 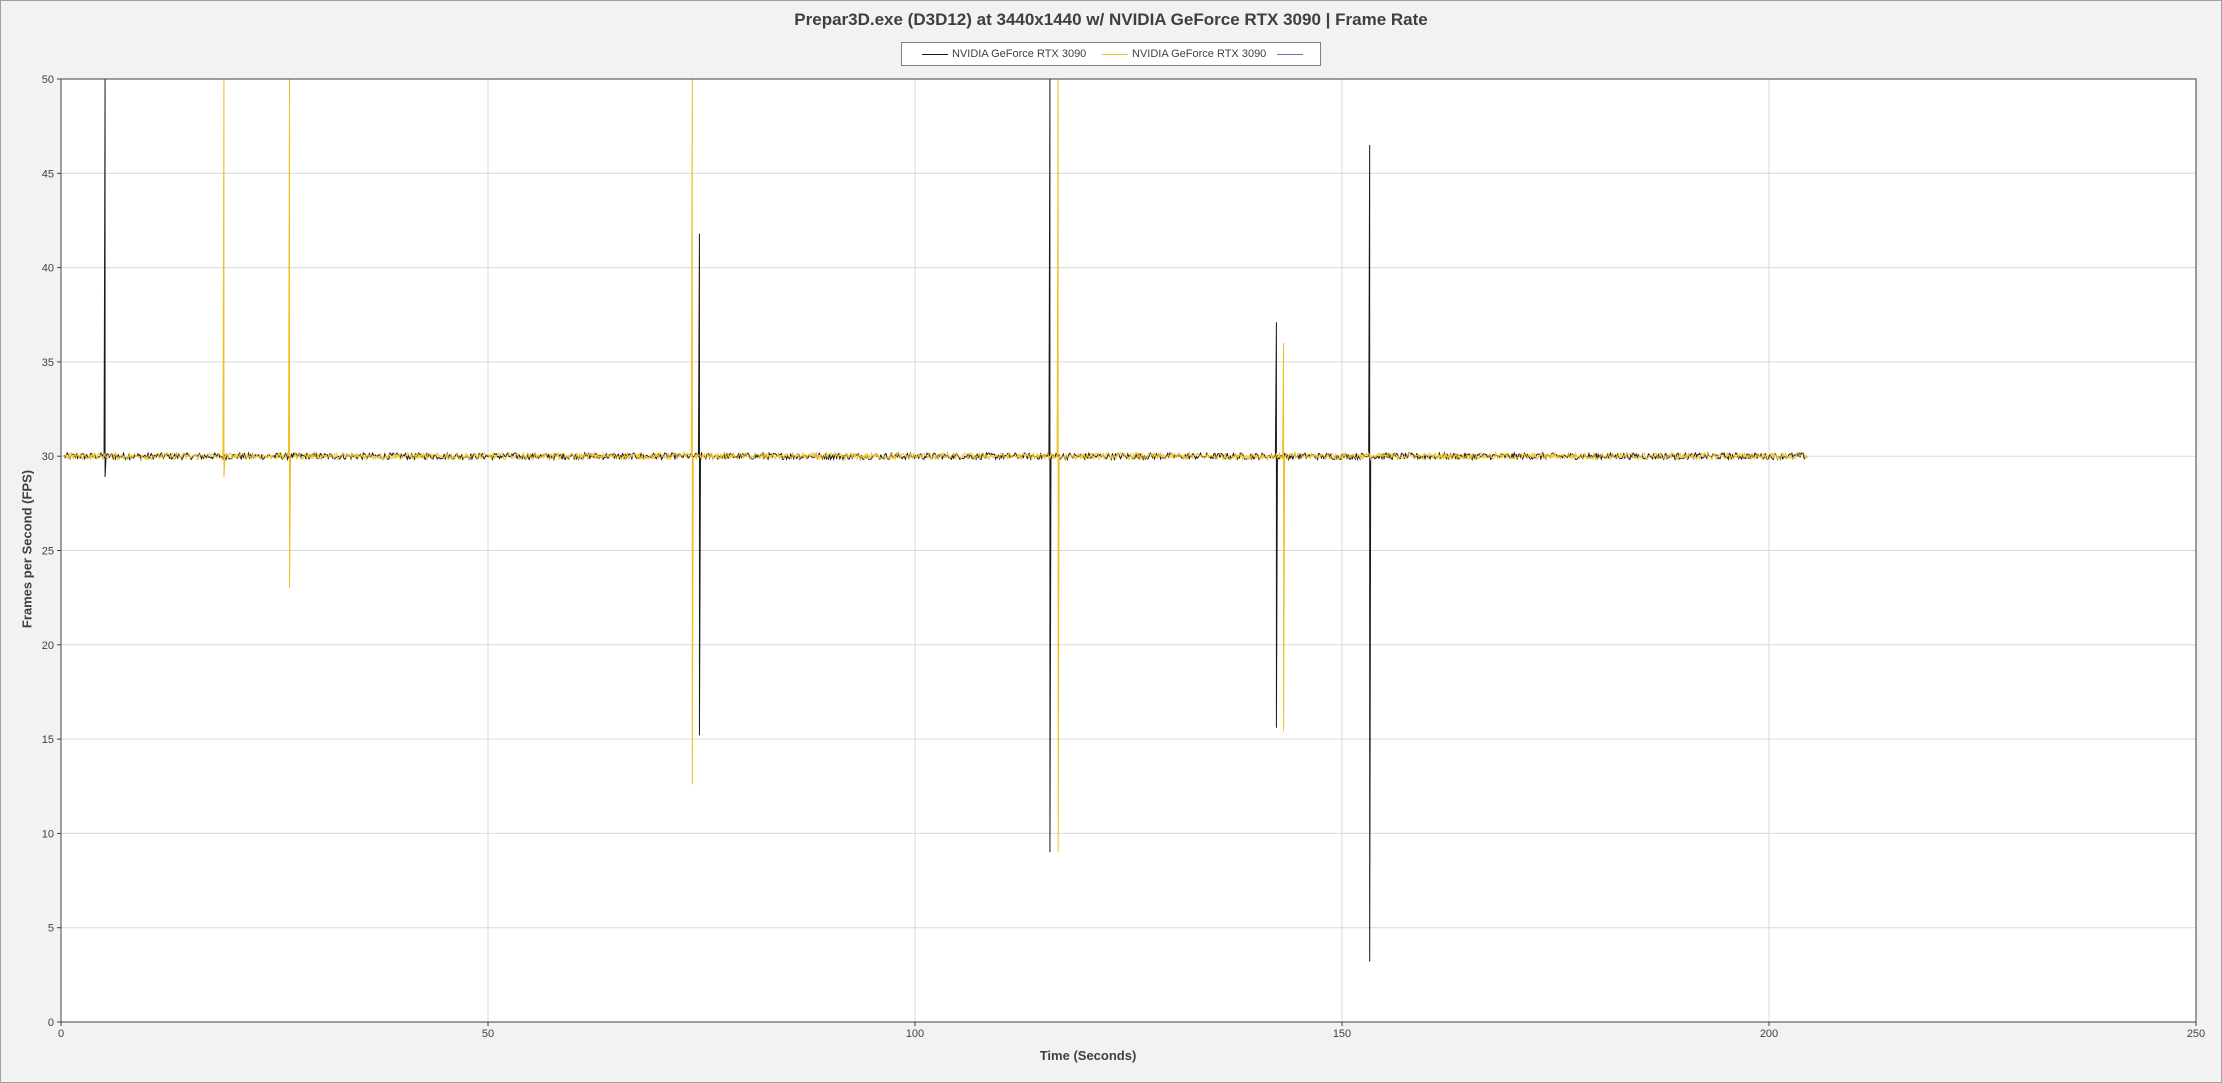 I want to click on y-tick-label: 0, so click(x=51, y=1023).